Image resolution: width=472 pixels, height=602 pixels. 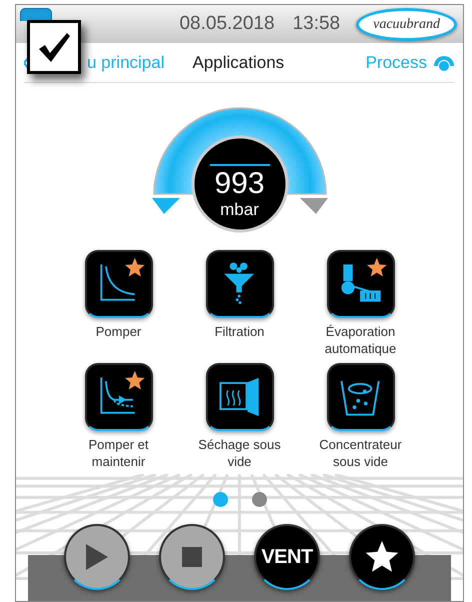 What do you see at coordinates (125, 63) in the screenshot?
I see `back-link: u principal` at bounding box center [125, 63].